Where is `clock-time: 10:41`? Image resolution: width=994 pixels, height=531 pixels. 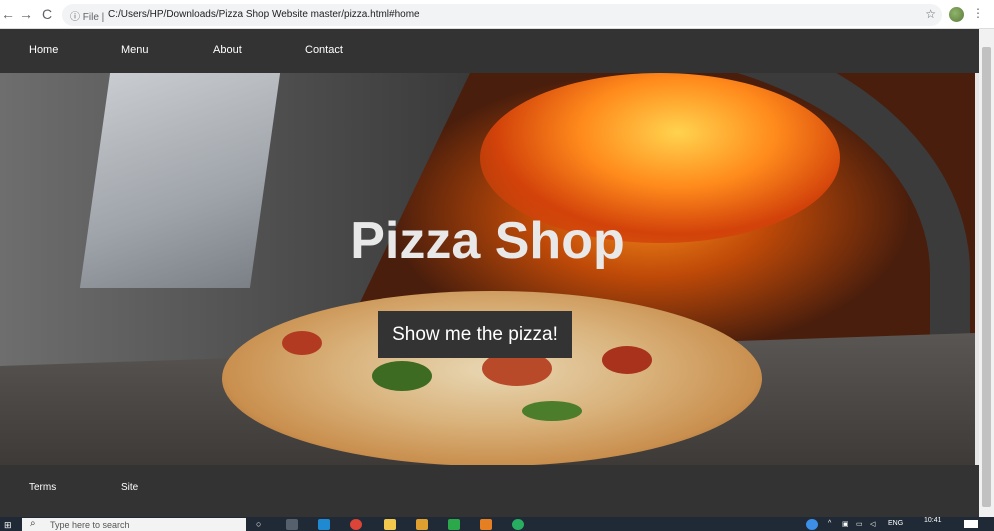 clock-time: 10:41 is located at coordinates (933, 520).